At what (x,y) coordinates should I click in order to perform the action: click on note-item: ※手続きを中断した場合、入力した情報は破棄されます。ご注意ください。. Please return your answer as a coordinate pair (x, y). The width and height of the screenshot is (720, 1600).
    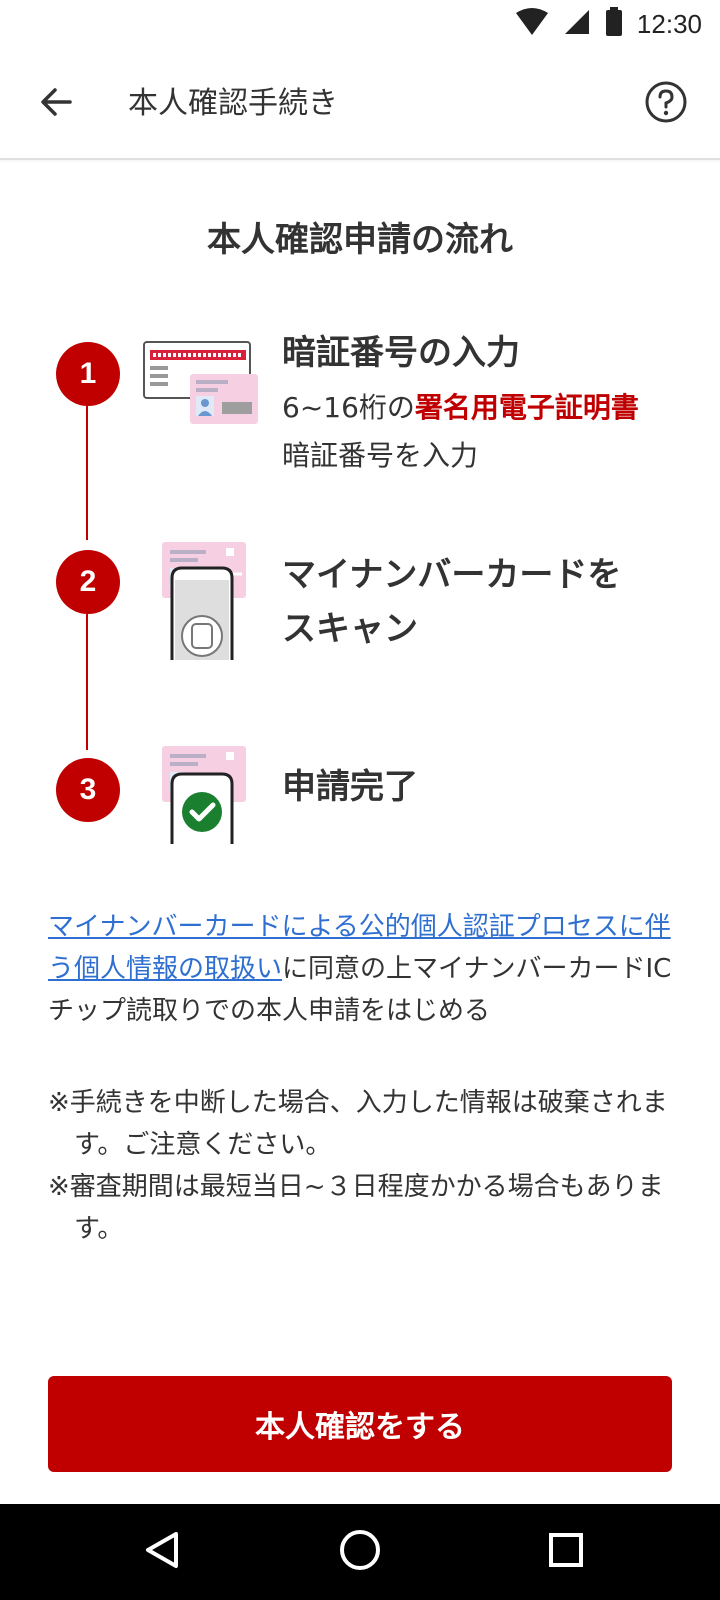
    Looking at the image, I should click on (358, 1124).